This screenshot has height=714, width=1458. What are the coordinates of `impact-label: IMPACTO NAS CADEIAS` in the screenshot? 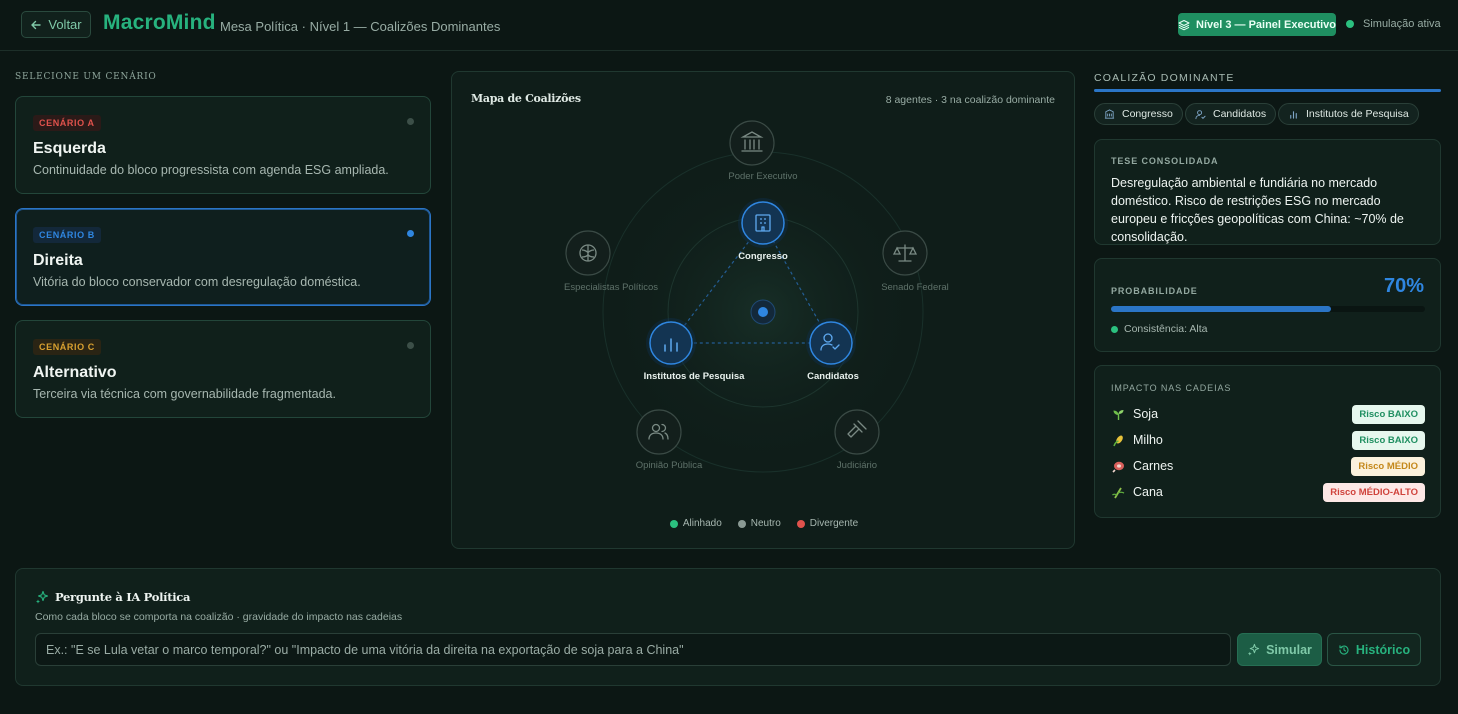 It's located at (1171, 388).